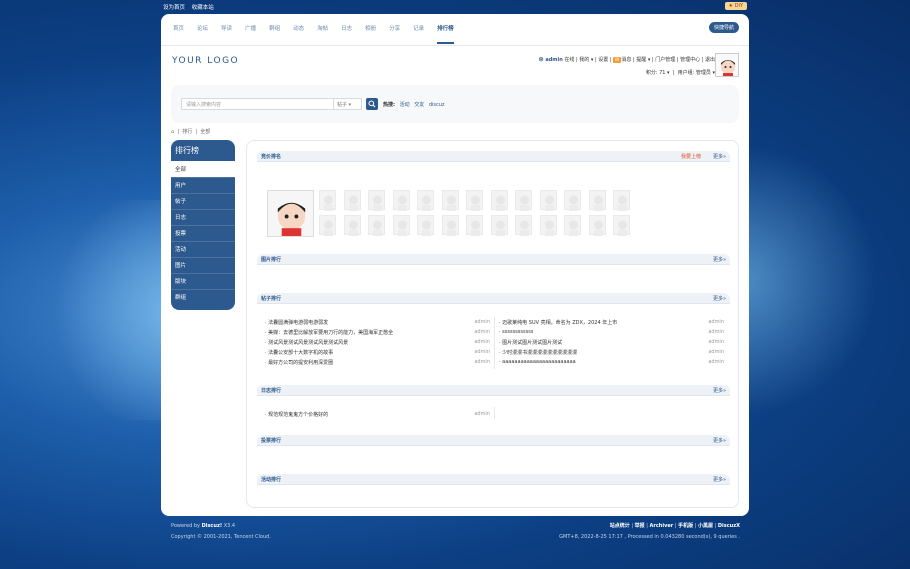 The height and width of the screenshot is (569, 910). I want to click on list-item: · 规范规范鬼鬼方个价格好的 admin, so click(377, 414).